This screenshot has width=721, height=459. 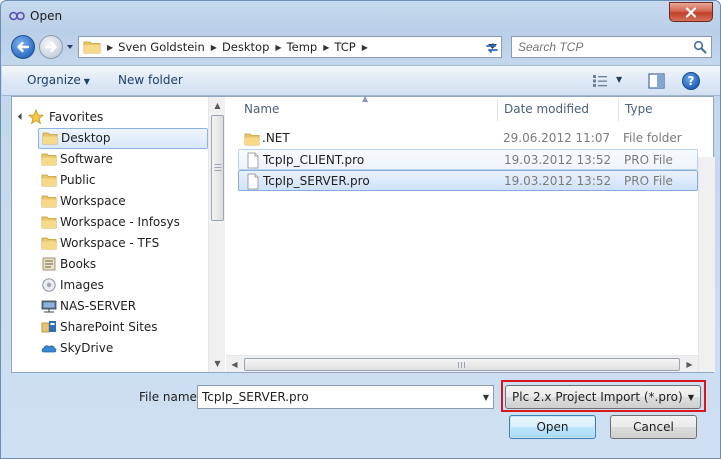 I want to click on new-folder-button: New folder, so click(x=150, y=80).